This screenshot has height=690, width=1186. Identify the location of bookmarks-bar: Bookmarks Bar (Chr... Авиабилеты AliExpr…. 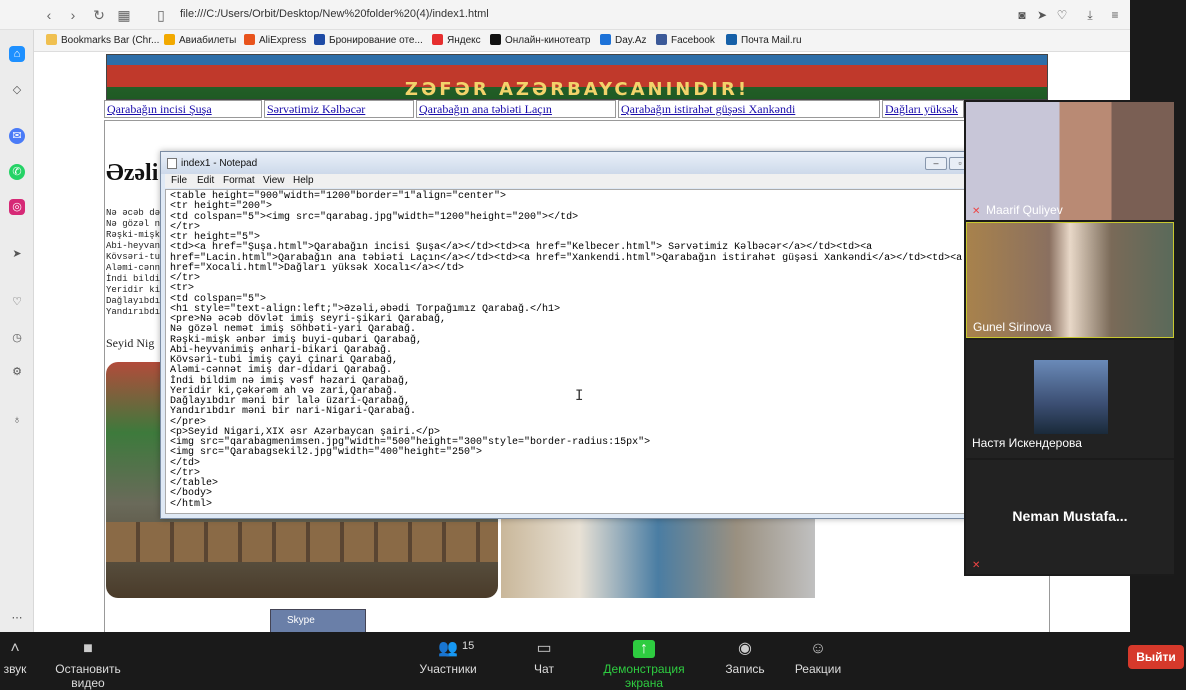
(582, 41).